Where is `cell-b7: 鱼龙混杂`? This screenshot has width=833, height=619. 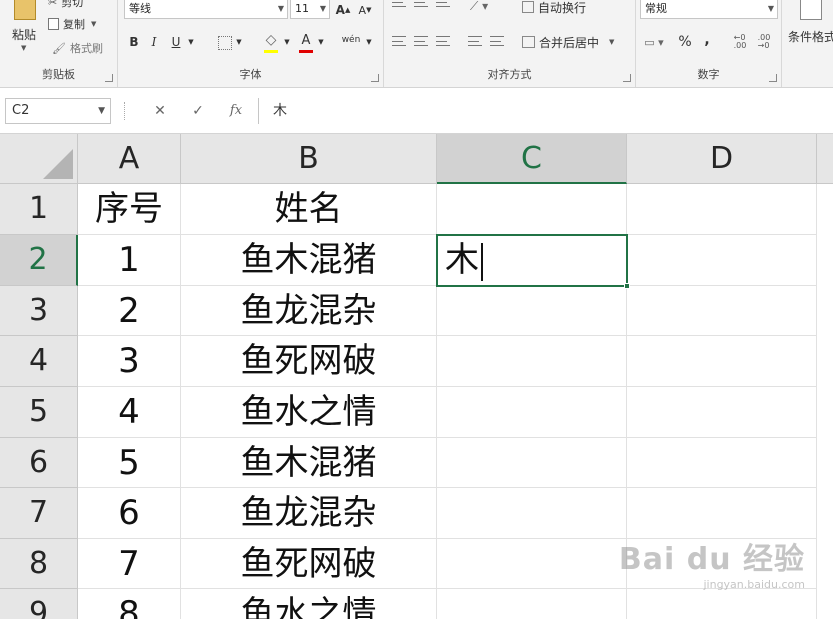 cell-b7: 鱼龙混杂 is located at coordinates (309, 513).